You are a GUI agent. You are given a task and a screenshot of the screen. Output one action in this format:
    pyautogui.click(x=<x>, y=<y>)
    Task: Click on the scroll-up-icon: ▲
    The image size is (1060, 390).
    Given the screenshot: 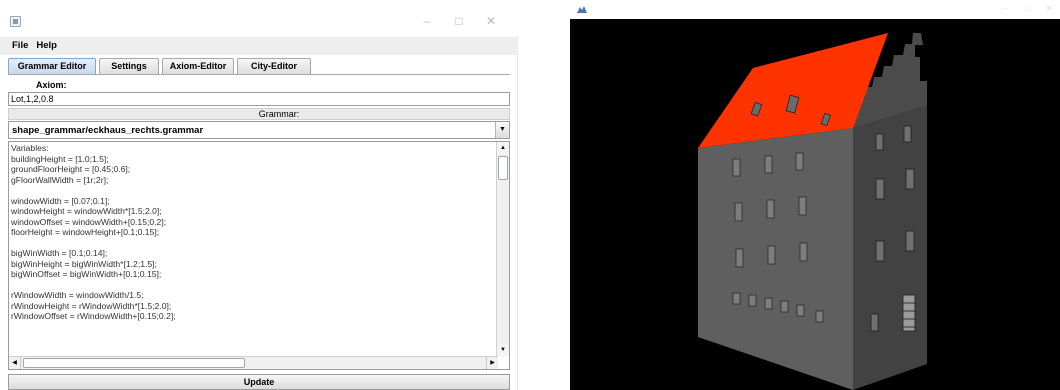 What is the action you would take?
    pyautogui.click(x=503, y=148)
    